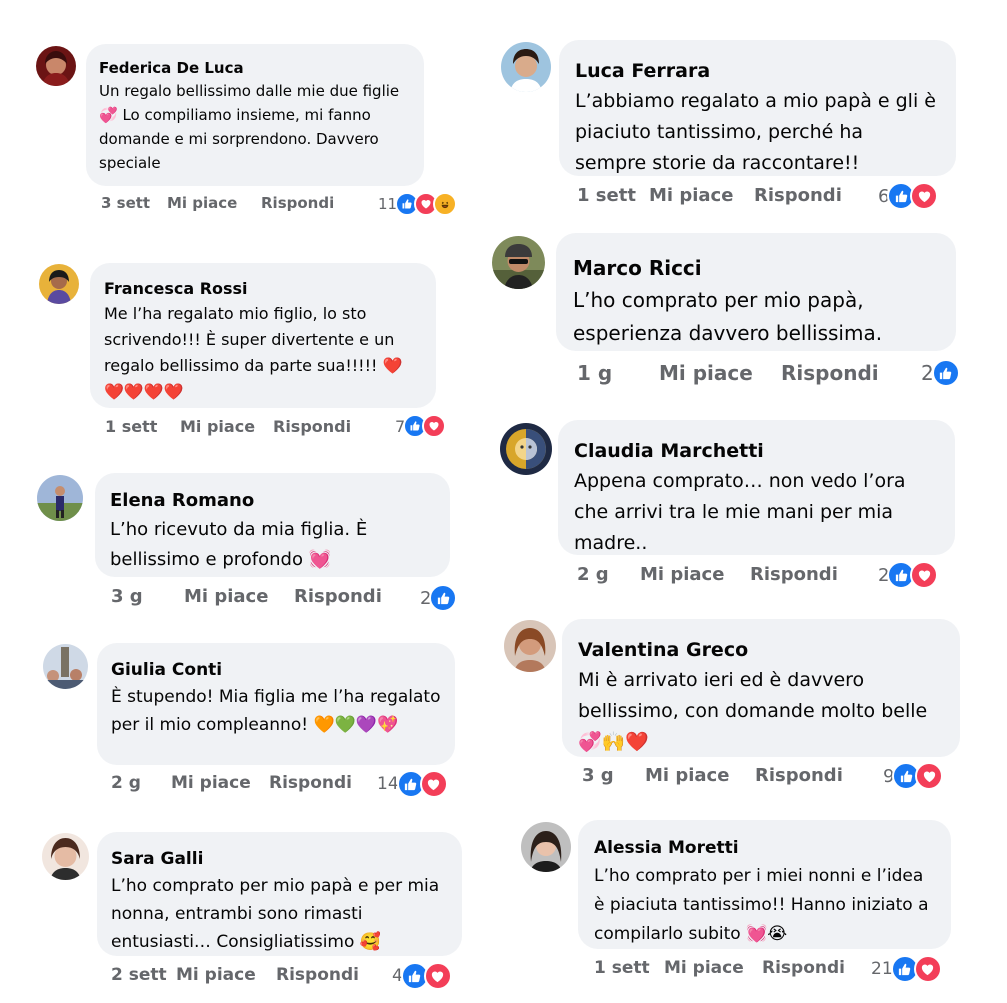 Image resolution: width=1007 pixels, height=1003 pixels. Describe the element at coordinates (272, 501) in the screenshot. I see `commenter-name: Elena Romano` at that location.